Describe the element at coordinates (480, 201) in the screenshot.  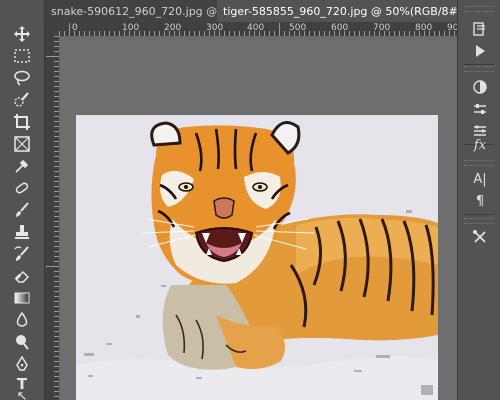
I see `paragraph-panel-icon: ¶` at that location.